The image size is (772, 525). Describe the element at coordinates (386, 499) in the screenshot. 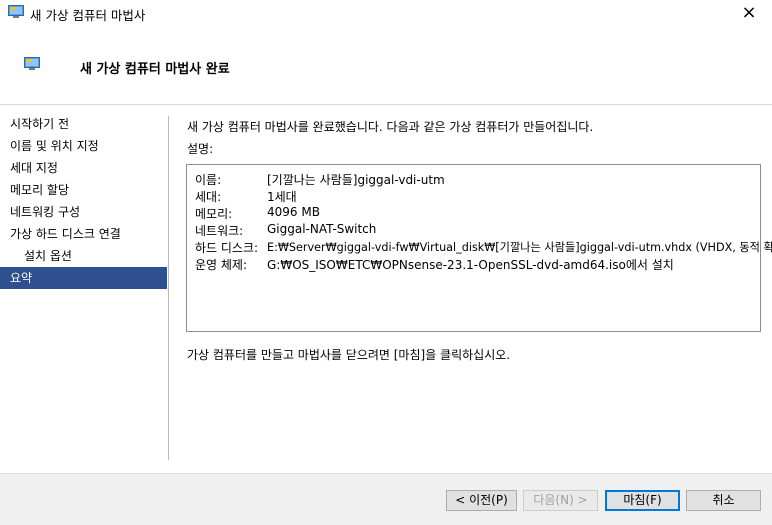

I see `wizard-footer: < 이전(P) 다음(N) > 마침(F) 취소` at that location.